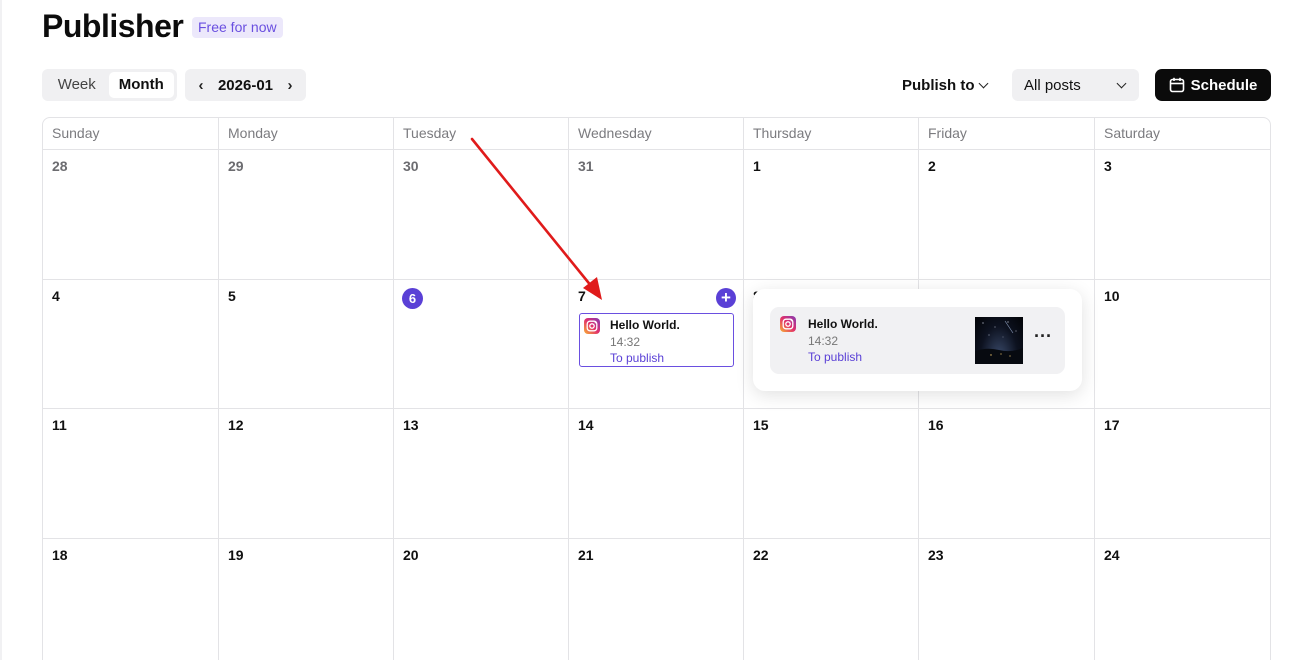  Describe the element at coordinates (757, 166) in the screenshot. I see `day-number: 1` at that location.